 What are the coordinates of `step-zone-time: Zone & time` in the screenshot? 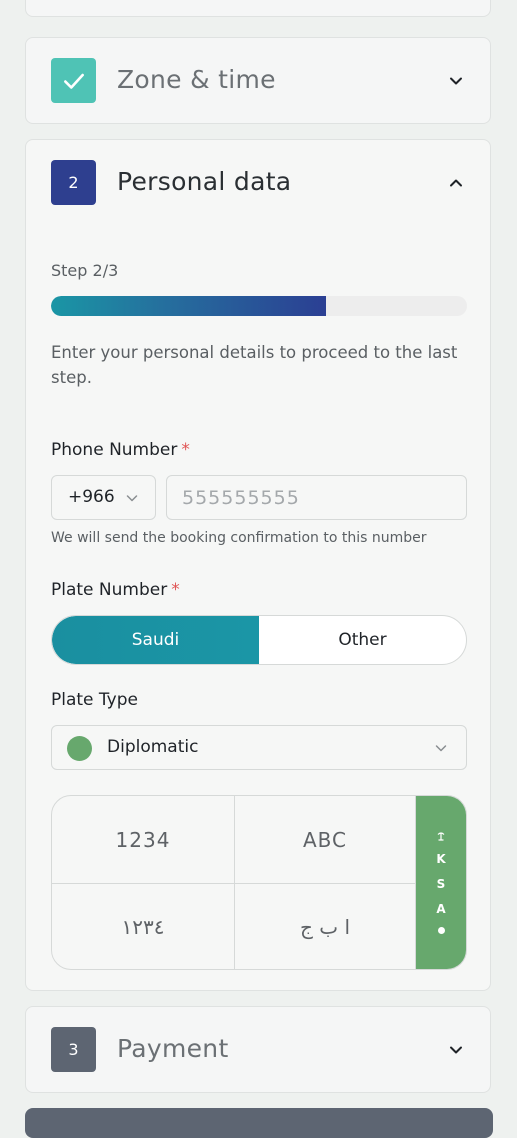 It's located at (258, 80).